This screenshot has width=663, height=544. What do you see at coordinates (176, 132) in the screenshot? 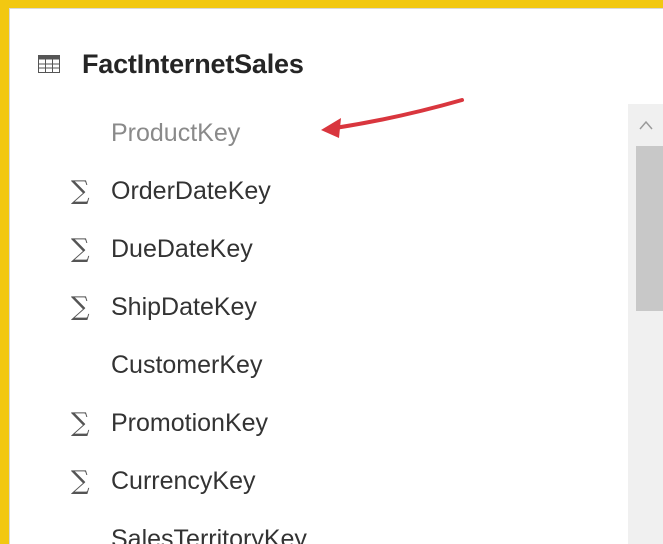
I see `field-label: ProductKey` at bounding box center [176, 132].